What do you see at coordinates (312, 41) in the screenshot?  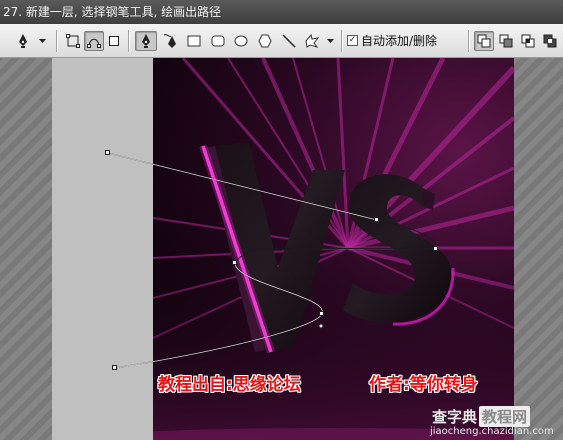 I see `custom-shape-icon` at bounding box center [312, 41].